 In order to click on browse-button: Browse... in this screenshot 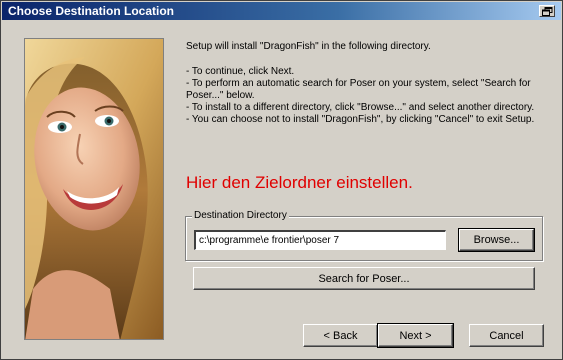, I will do `click(496, 240)`.